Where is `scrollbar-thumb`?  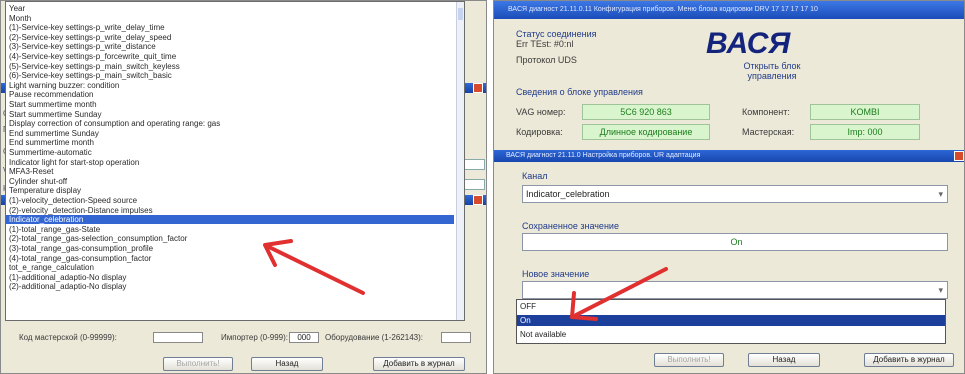 scrollbar-thumb is located at coordinates (460, 14).